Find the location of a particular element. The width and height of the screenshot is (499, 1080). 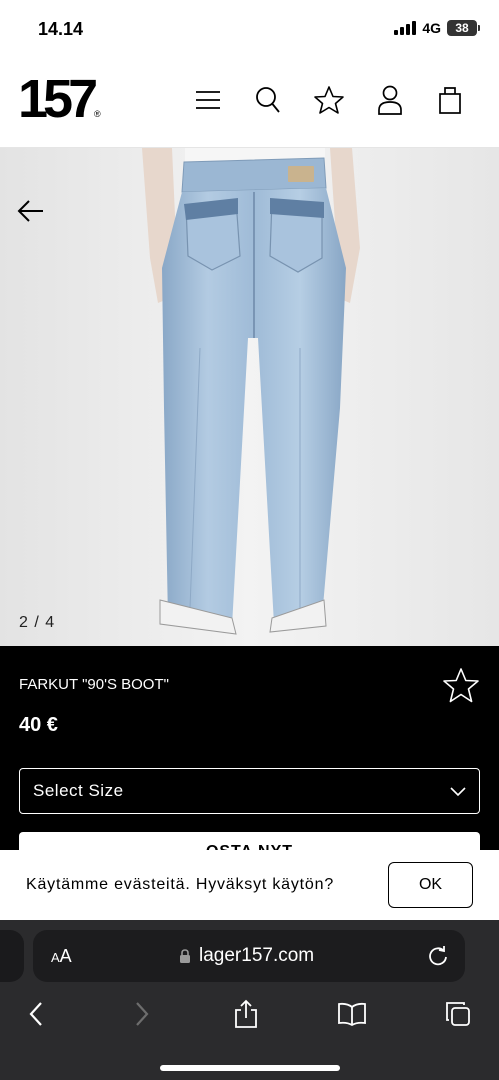

browser-toolbar is located at coordinates (249, 1014).